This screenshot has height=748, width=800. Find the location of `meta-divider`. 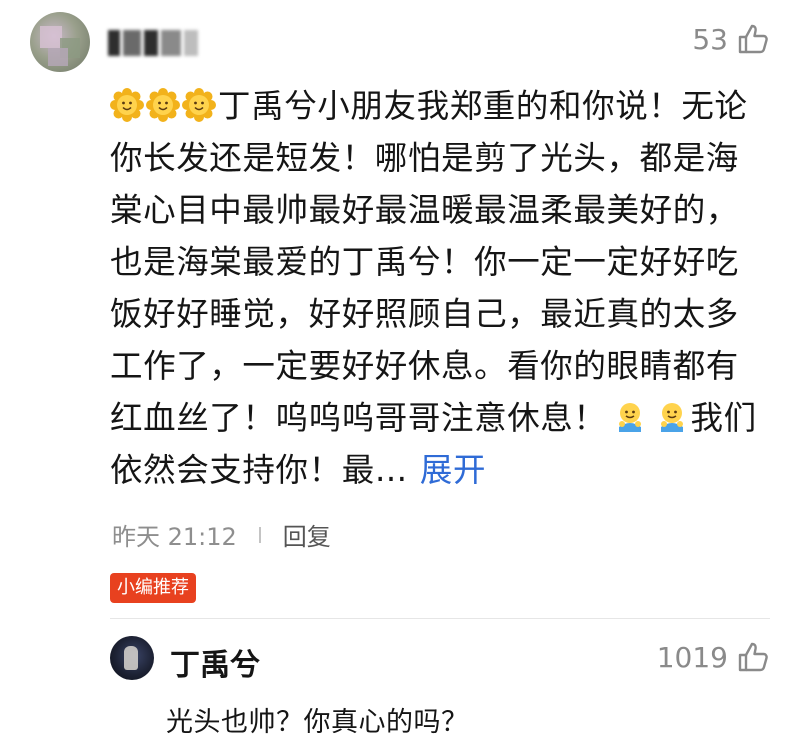

meta-divider is located at coordinates (259, 534).